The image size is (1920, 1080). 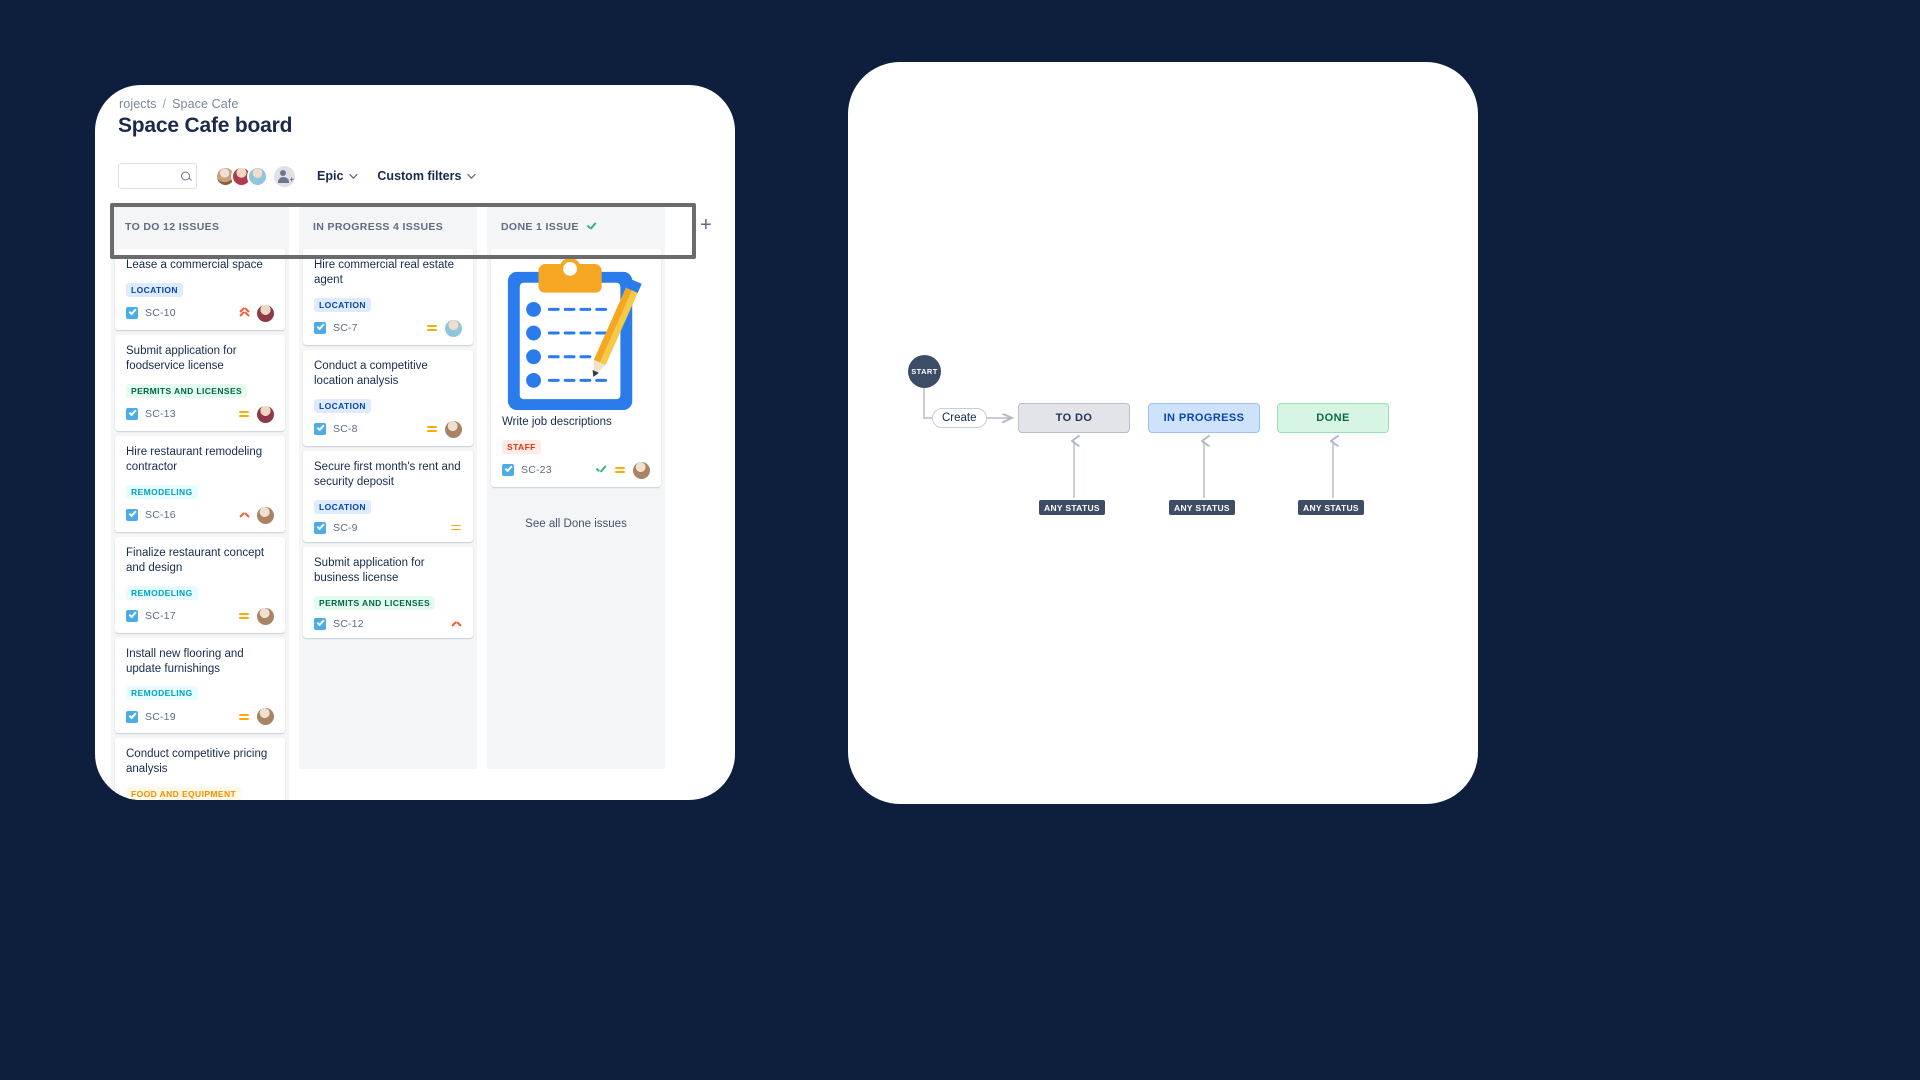 I want to click on any-status-badge-in-progress: ANY STATUS, so click(x=1202, y=507).